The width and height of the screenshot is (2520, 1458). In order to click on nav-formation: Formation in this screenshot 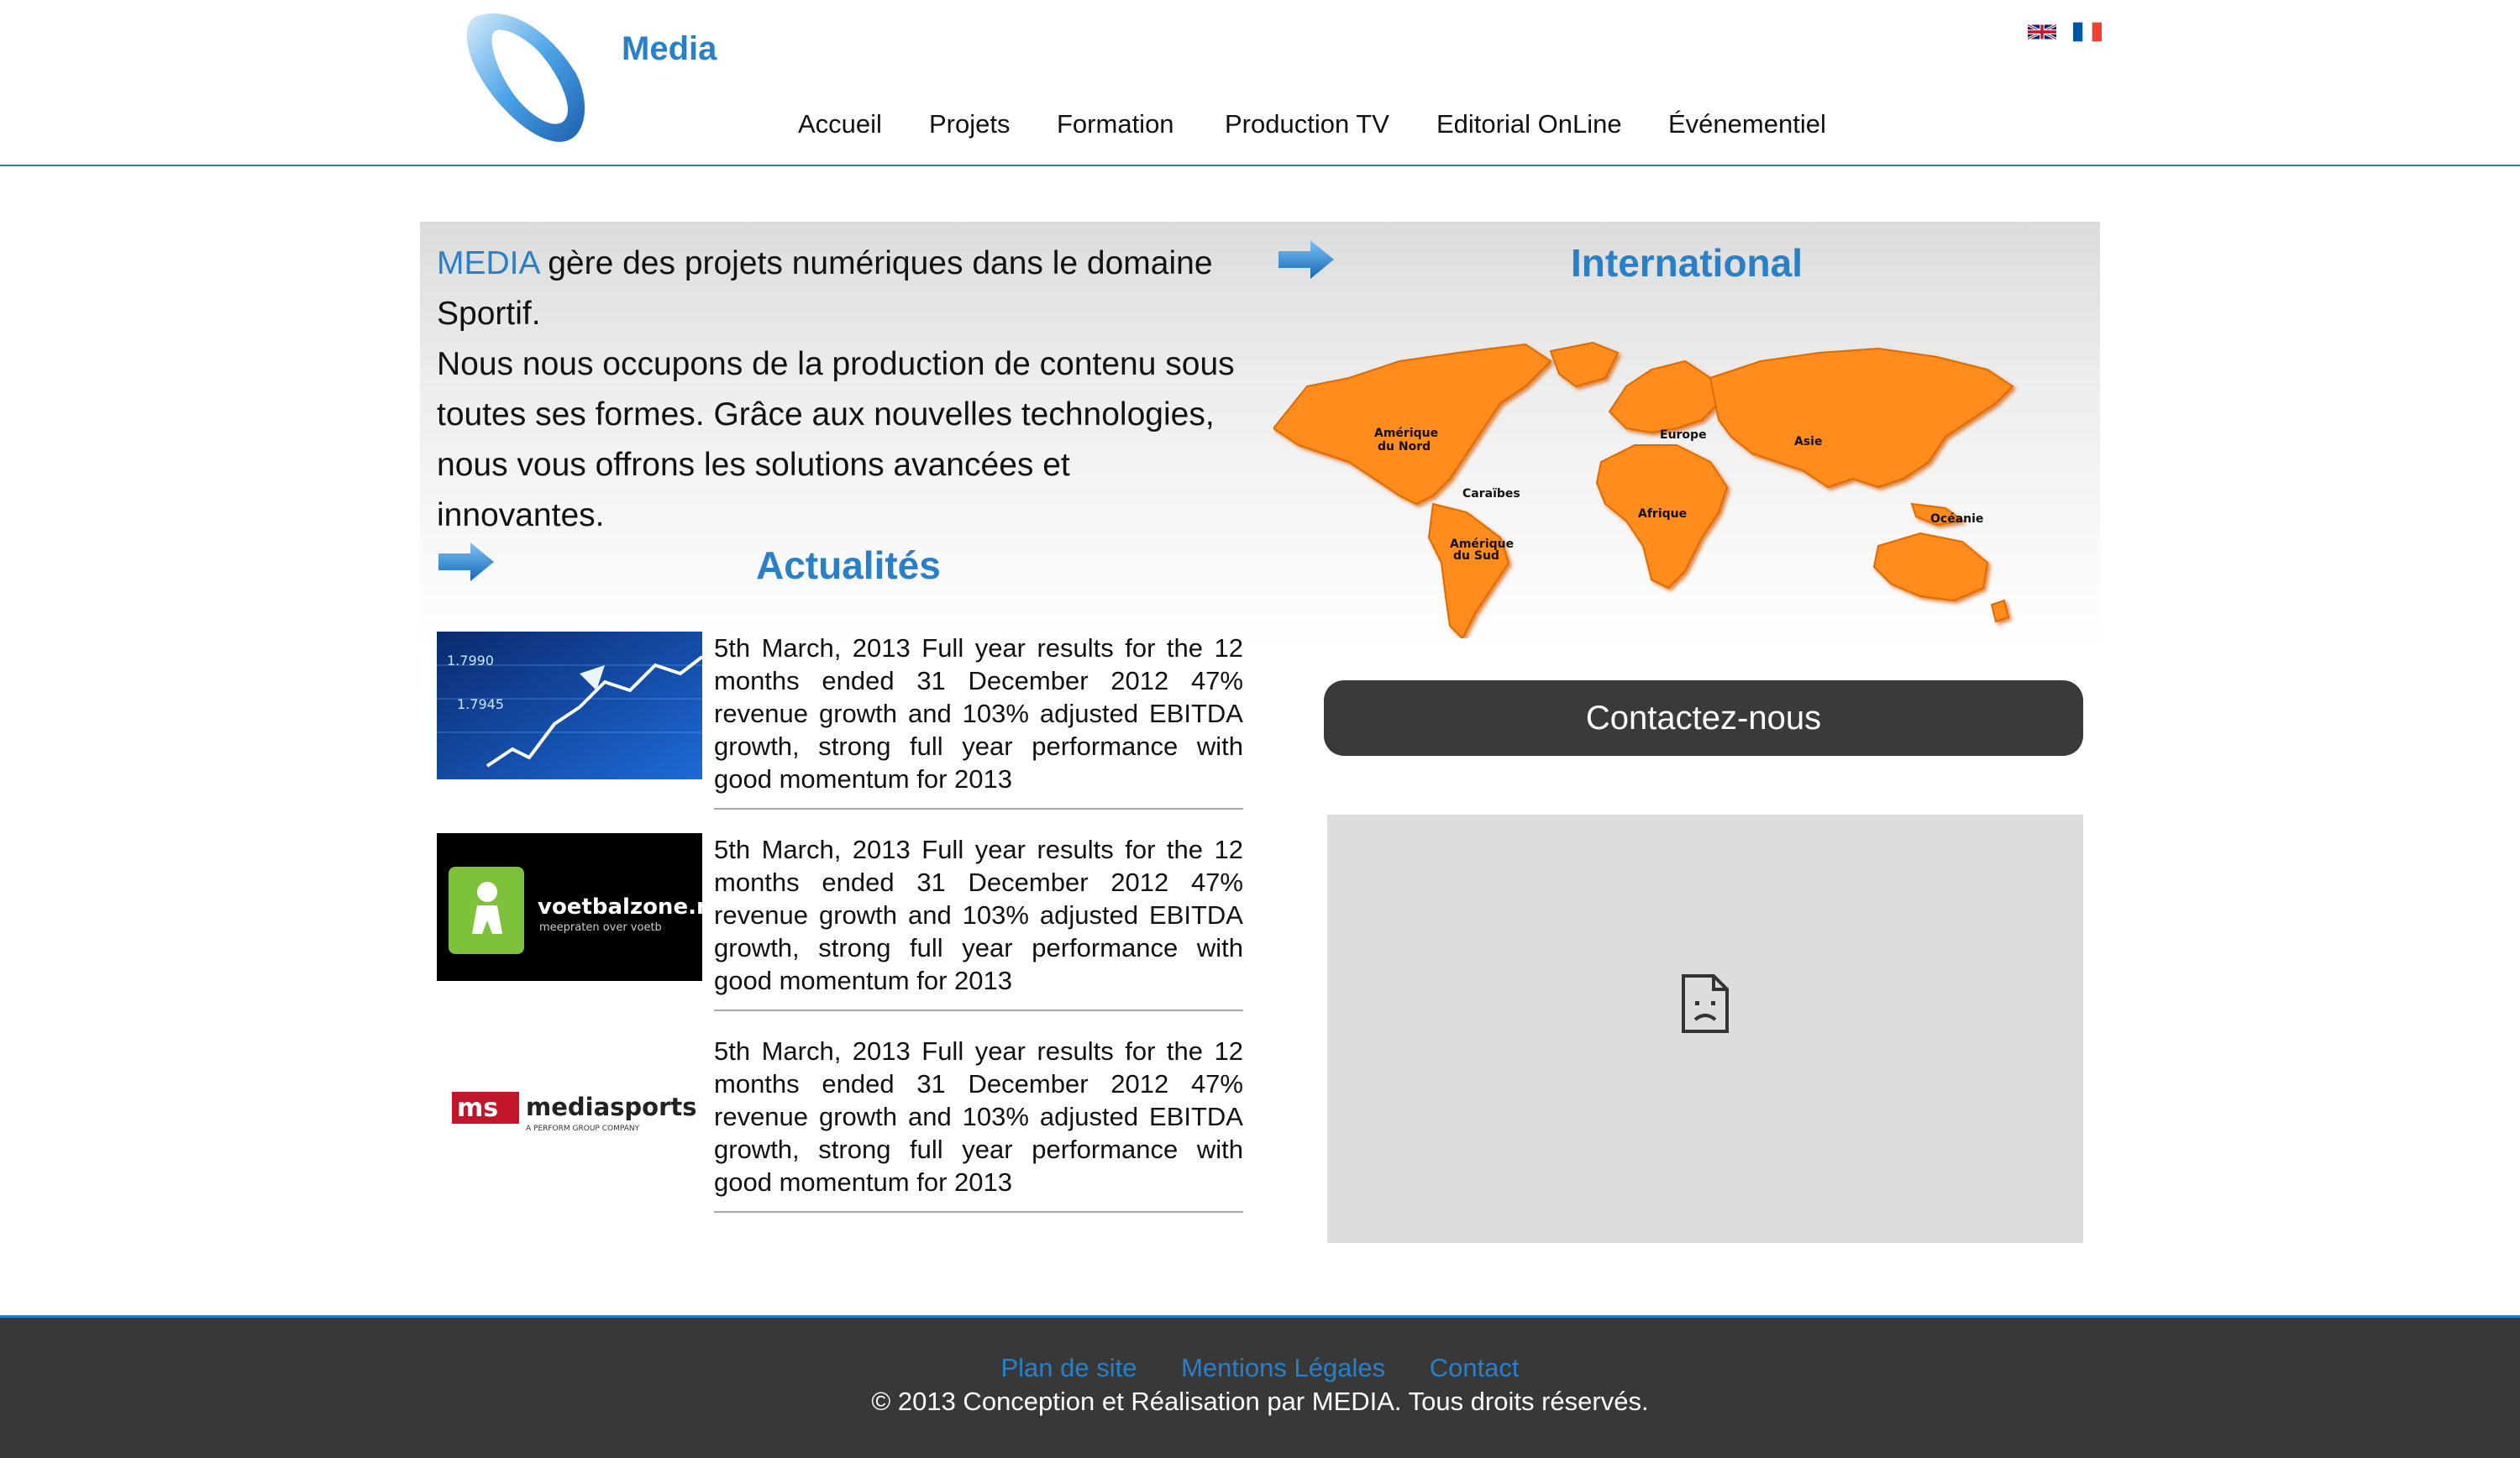, I will do `click(1115, 124)`.